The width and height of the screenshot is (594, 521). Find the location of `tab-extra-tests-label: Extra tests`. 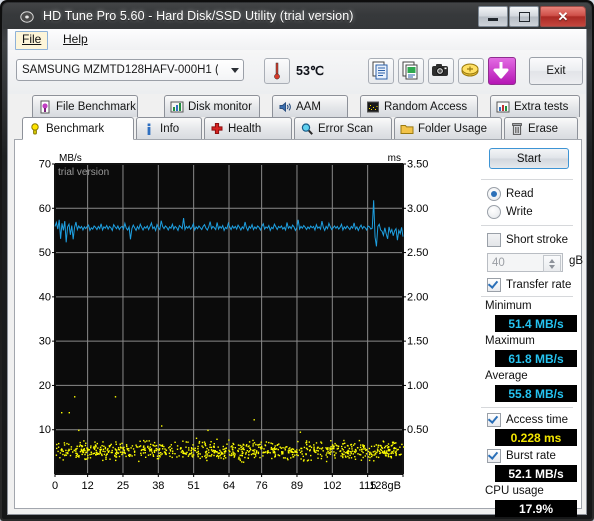

tab-extra-tests-label: Extra tests is located at coordinates (541, 106).